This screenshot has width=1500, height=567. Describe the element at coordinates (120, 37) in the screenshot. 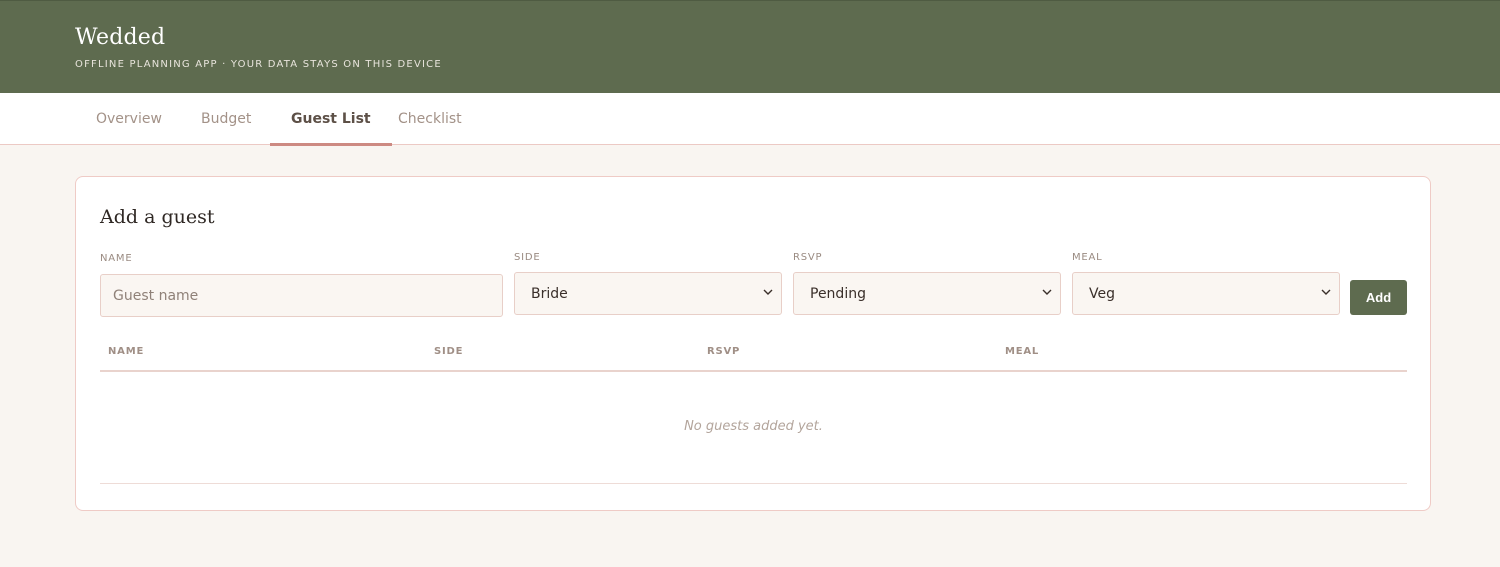

I see `app-brand: Wedded` at that location.